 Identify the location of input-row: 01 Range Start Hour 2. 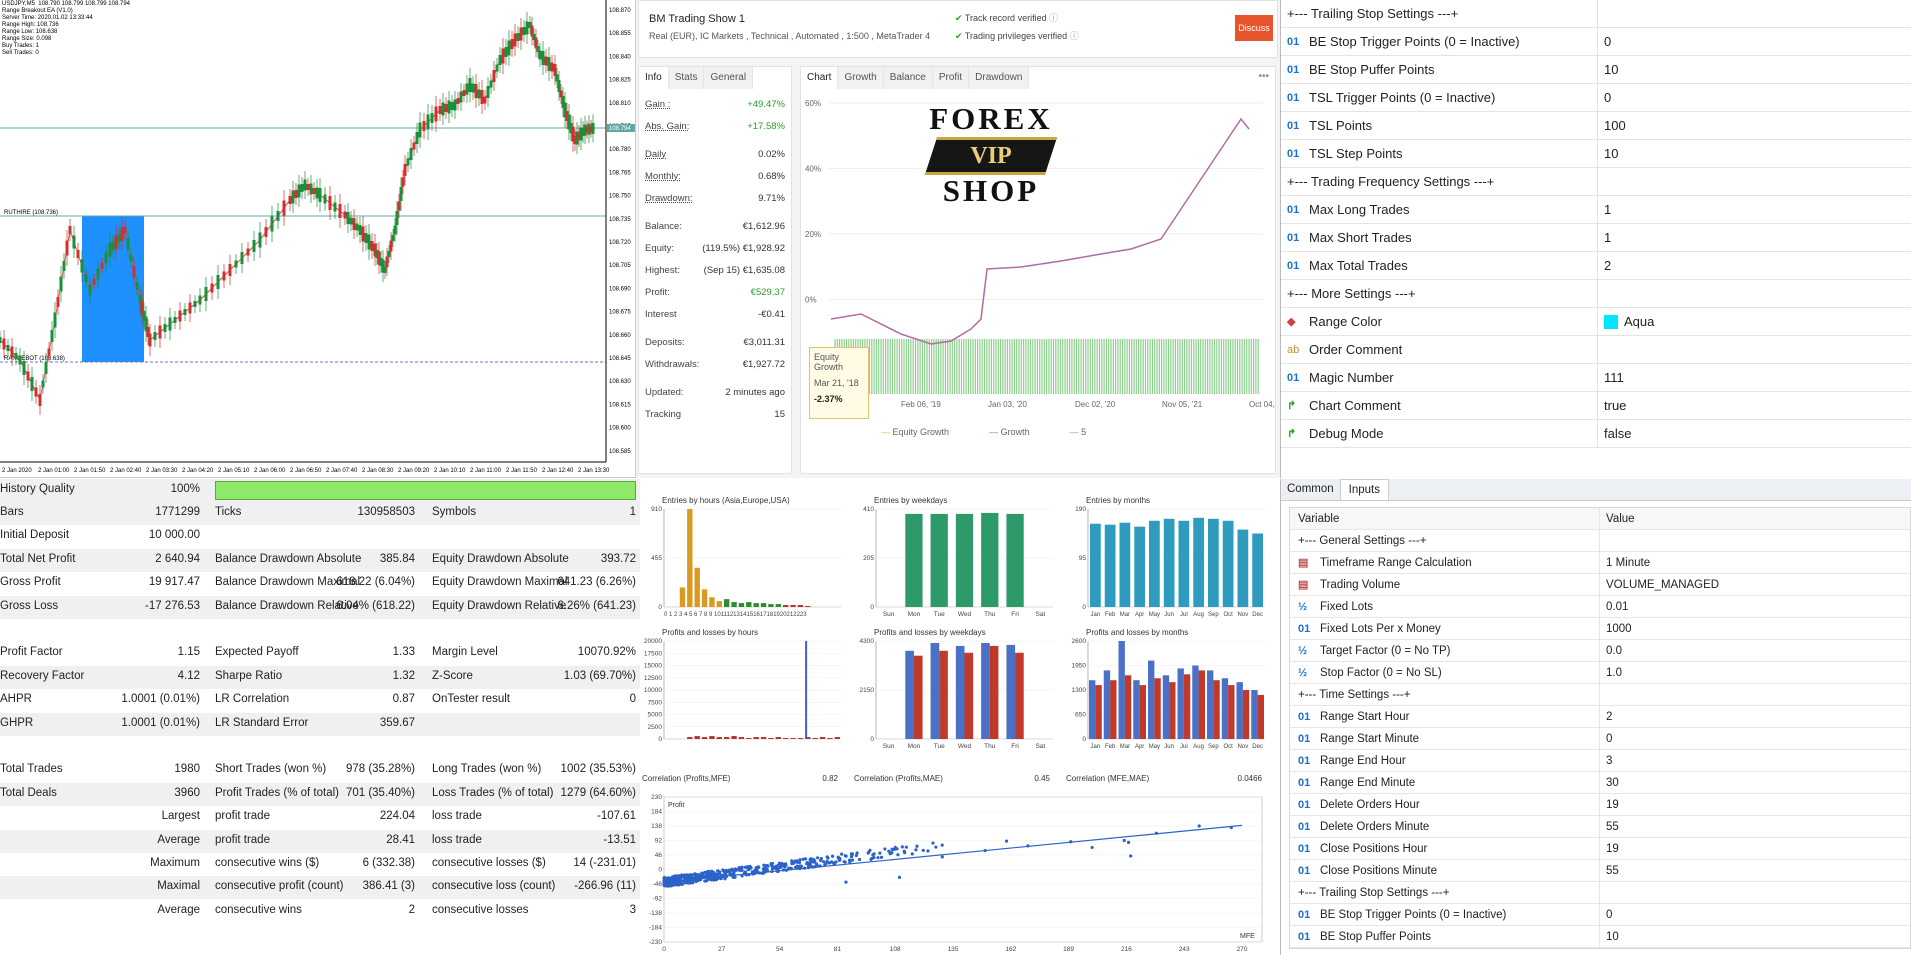
(1600, 717).